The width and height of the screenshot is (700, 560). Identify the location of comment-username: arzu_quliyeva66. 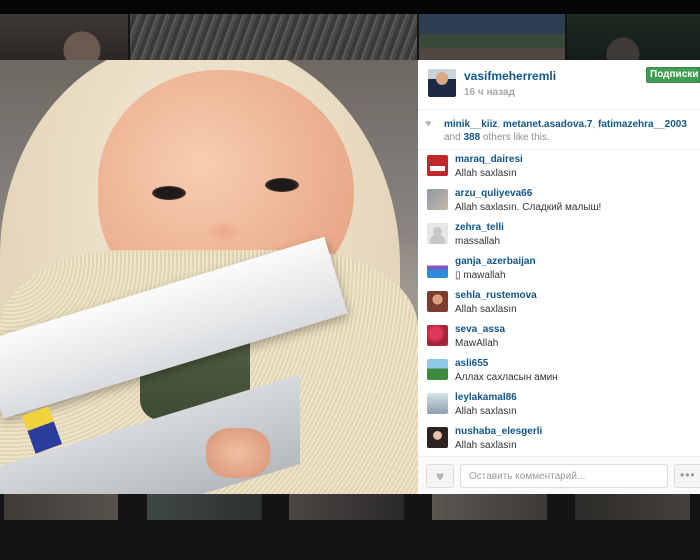
(493, 193).